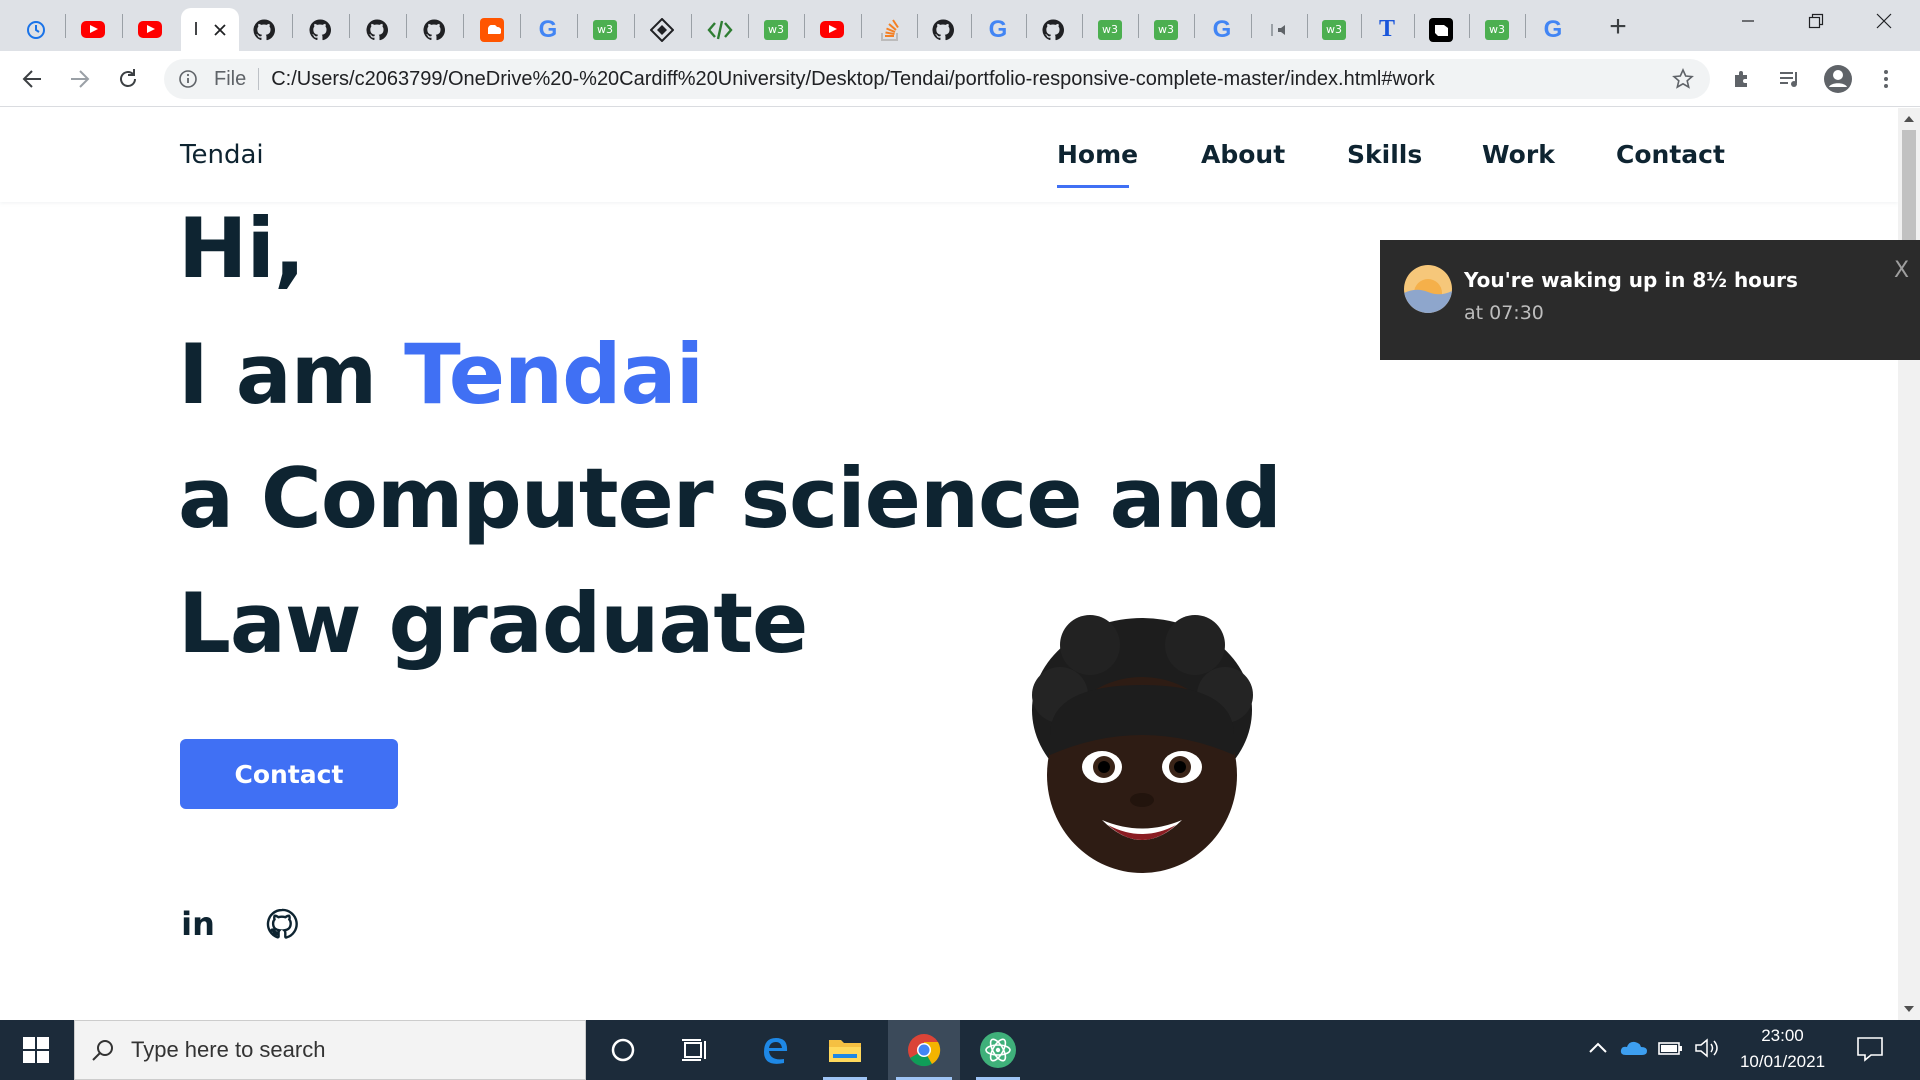  I want to click on kebab-menu-icon, so click(1886, 79).